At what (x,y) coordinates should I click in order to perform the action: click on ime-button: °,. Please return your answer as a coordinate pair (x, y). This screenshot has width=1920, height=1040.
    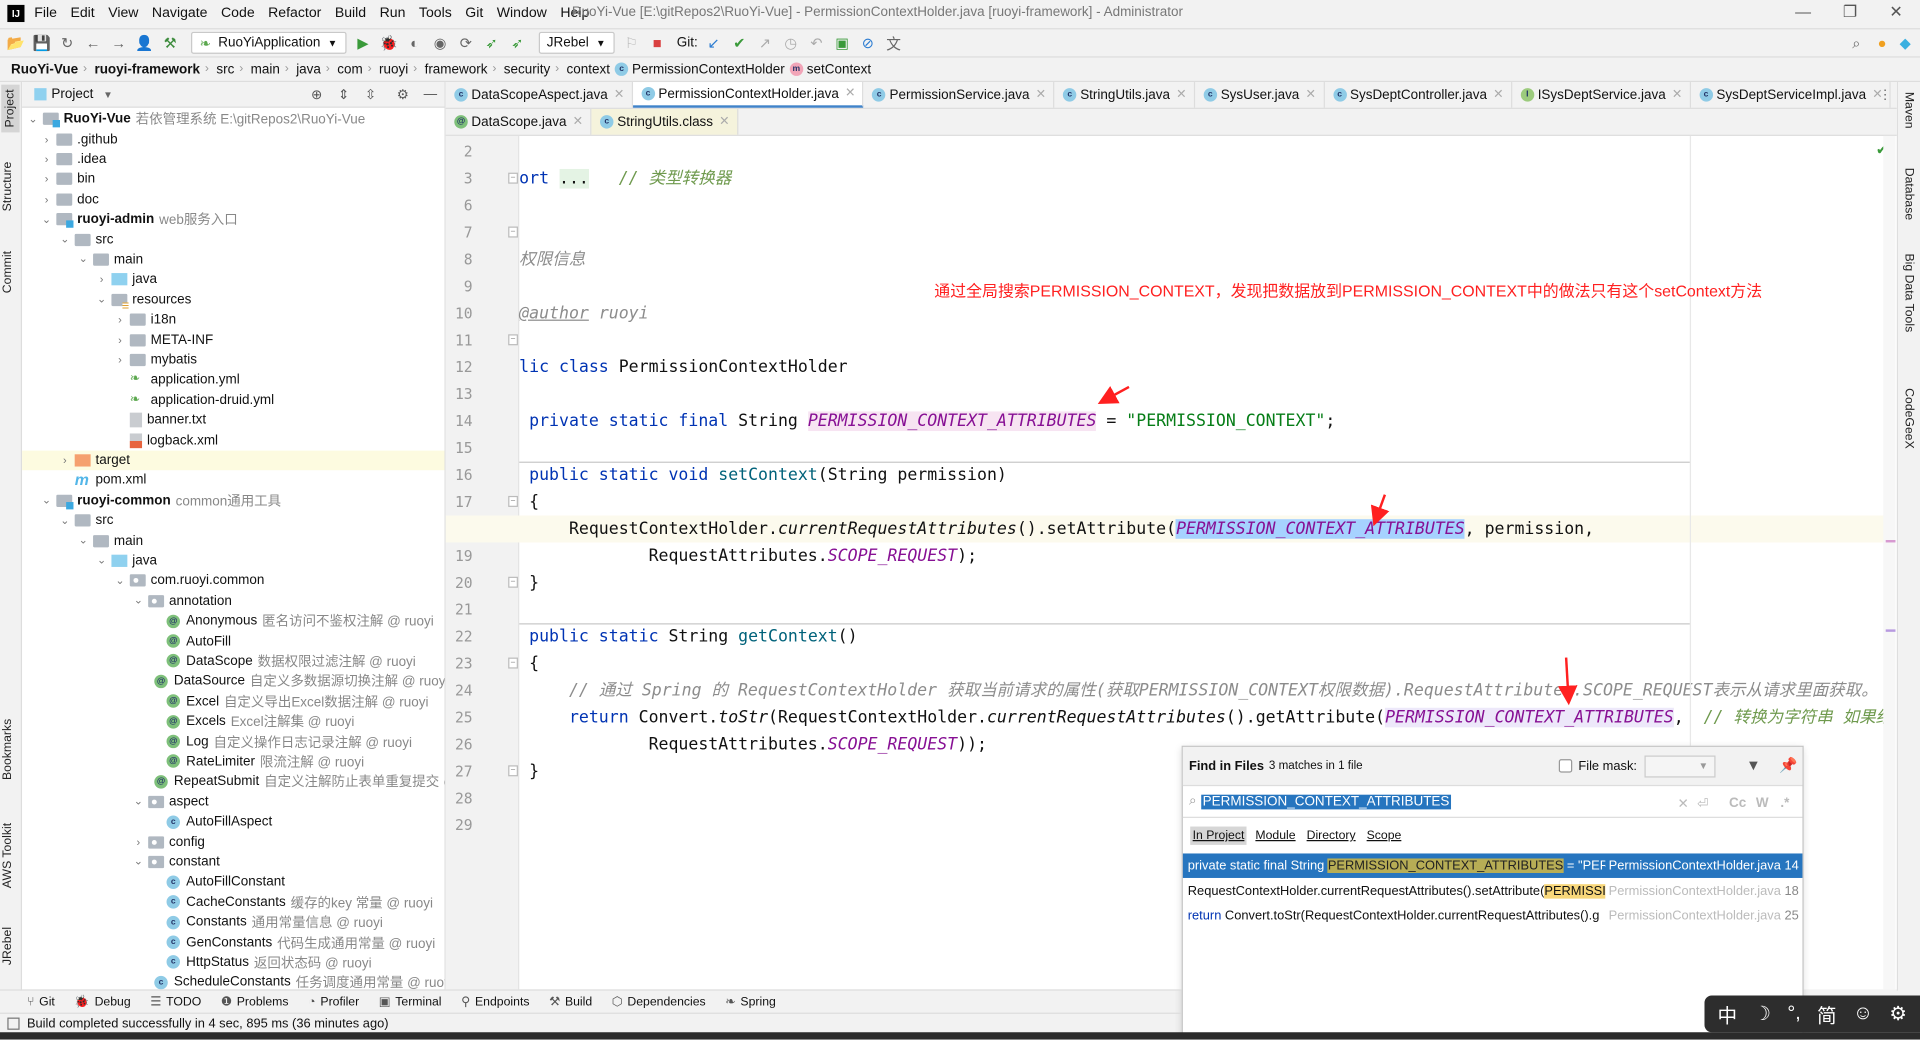
    Looking at the image, I should click on (1793, 1014).